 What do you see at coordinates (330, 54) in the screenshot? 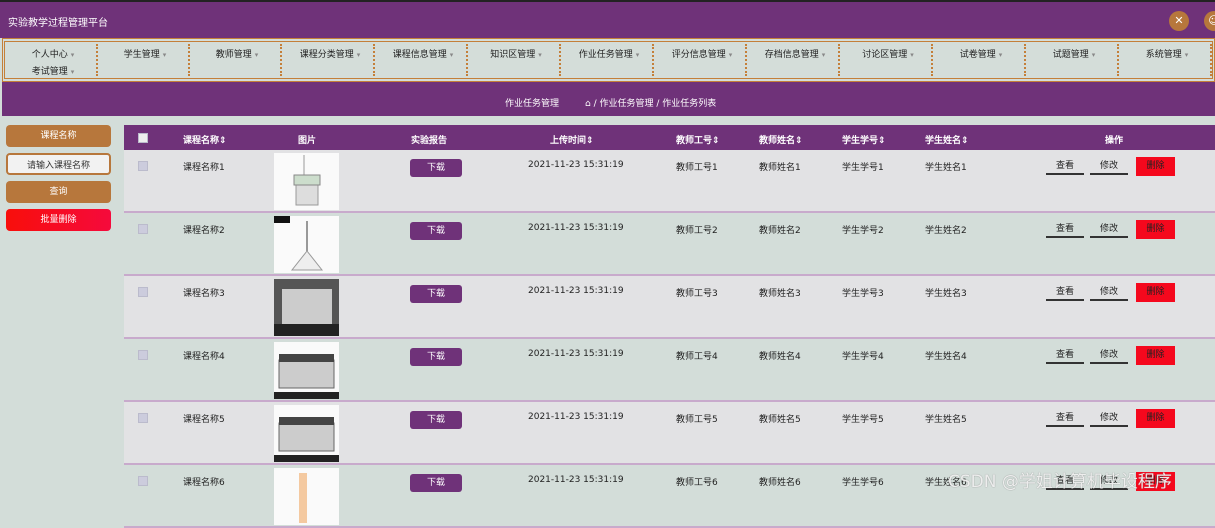
I see `nav-item: 课程分类管理 ▾` at bounding box center [330, 54].